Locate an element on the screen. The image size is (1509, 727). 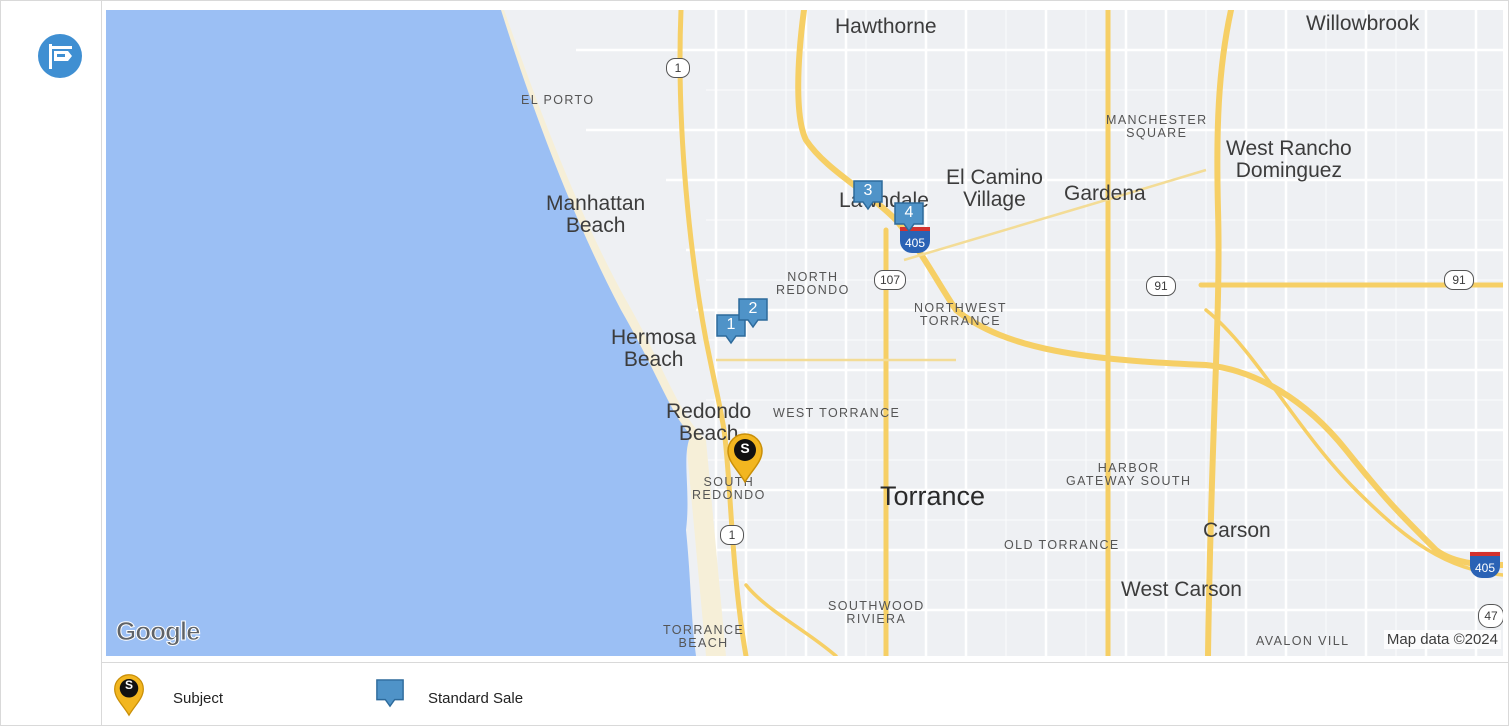
label-el-porto: EL PORTO is located at coordinates (558, 100).